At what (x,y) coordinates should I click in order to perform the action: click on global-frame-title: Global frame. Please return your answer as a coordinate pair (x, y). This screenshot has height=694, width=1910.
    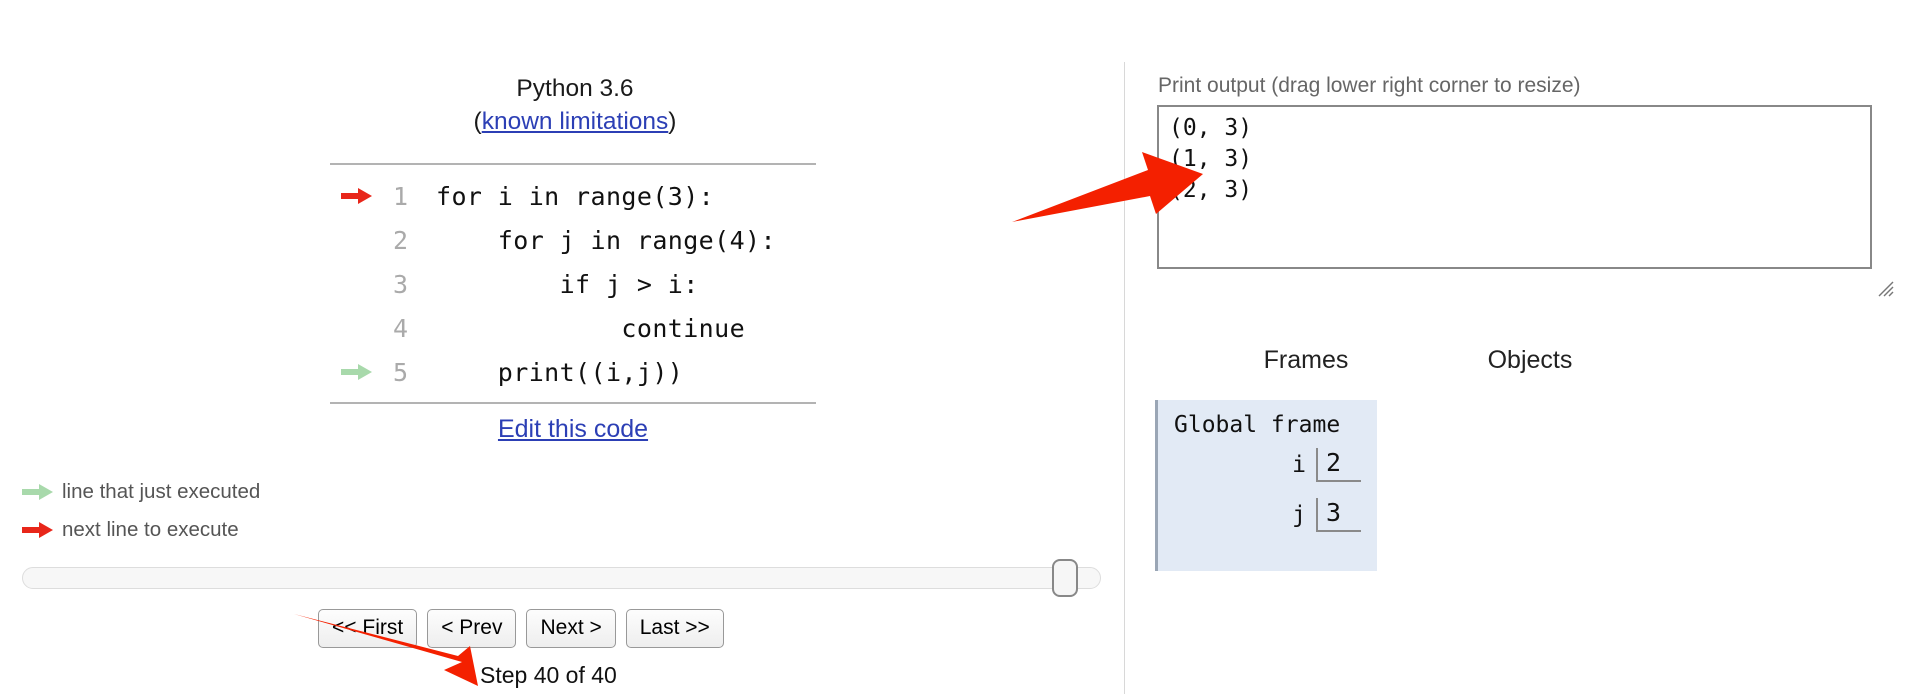
    Looking at the image, I should click on (1257, 425).